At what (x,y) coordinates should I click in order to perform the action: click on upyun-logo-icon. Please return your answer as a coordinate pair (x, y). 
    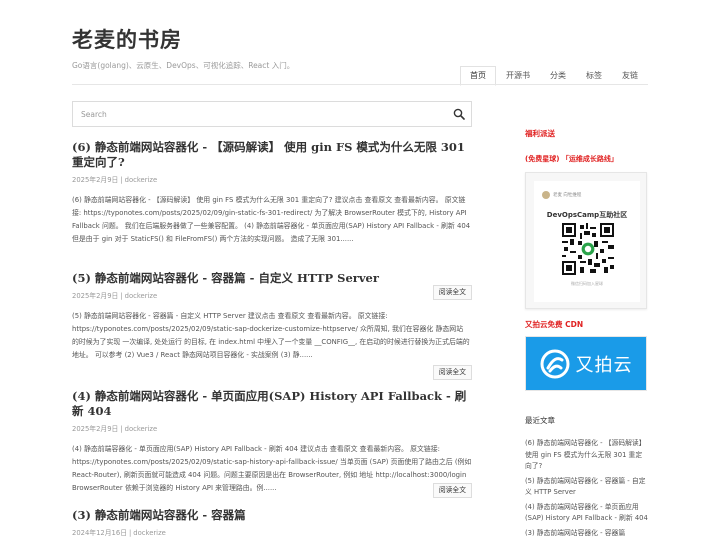
    Looking at the image, I should click on (554, 363).